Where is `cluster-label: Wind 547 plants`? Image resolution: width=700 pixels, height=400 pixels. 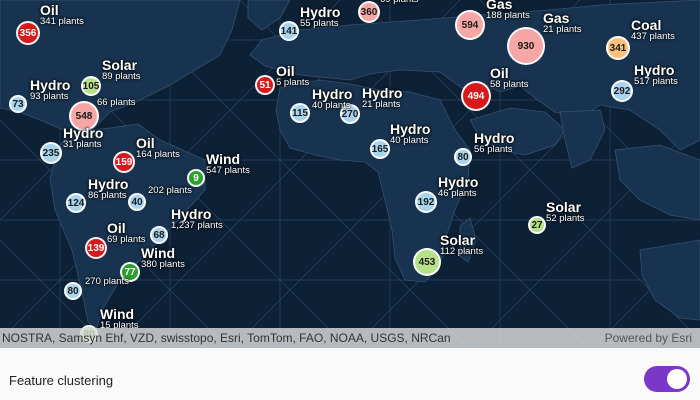 cluster-label: Wind 547 plants is located at coordinates (228, 164).